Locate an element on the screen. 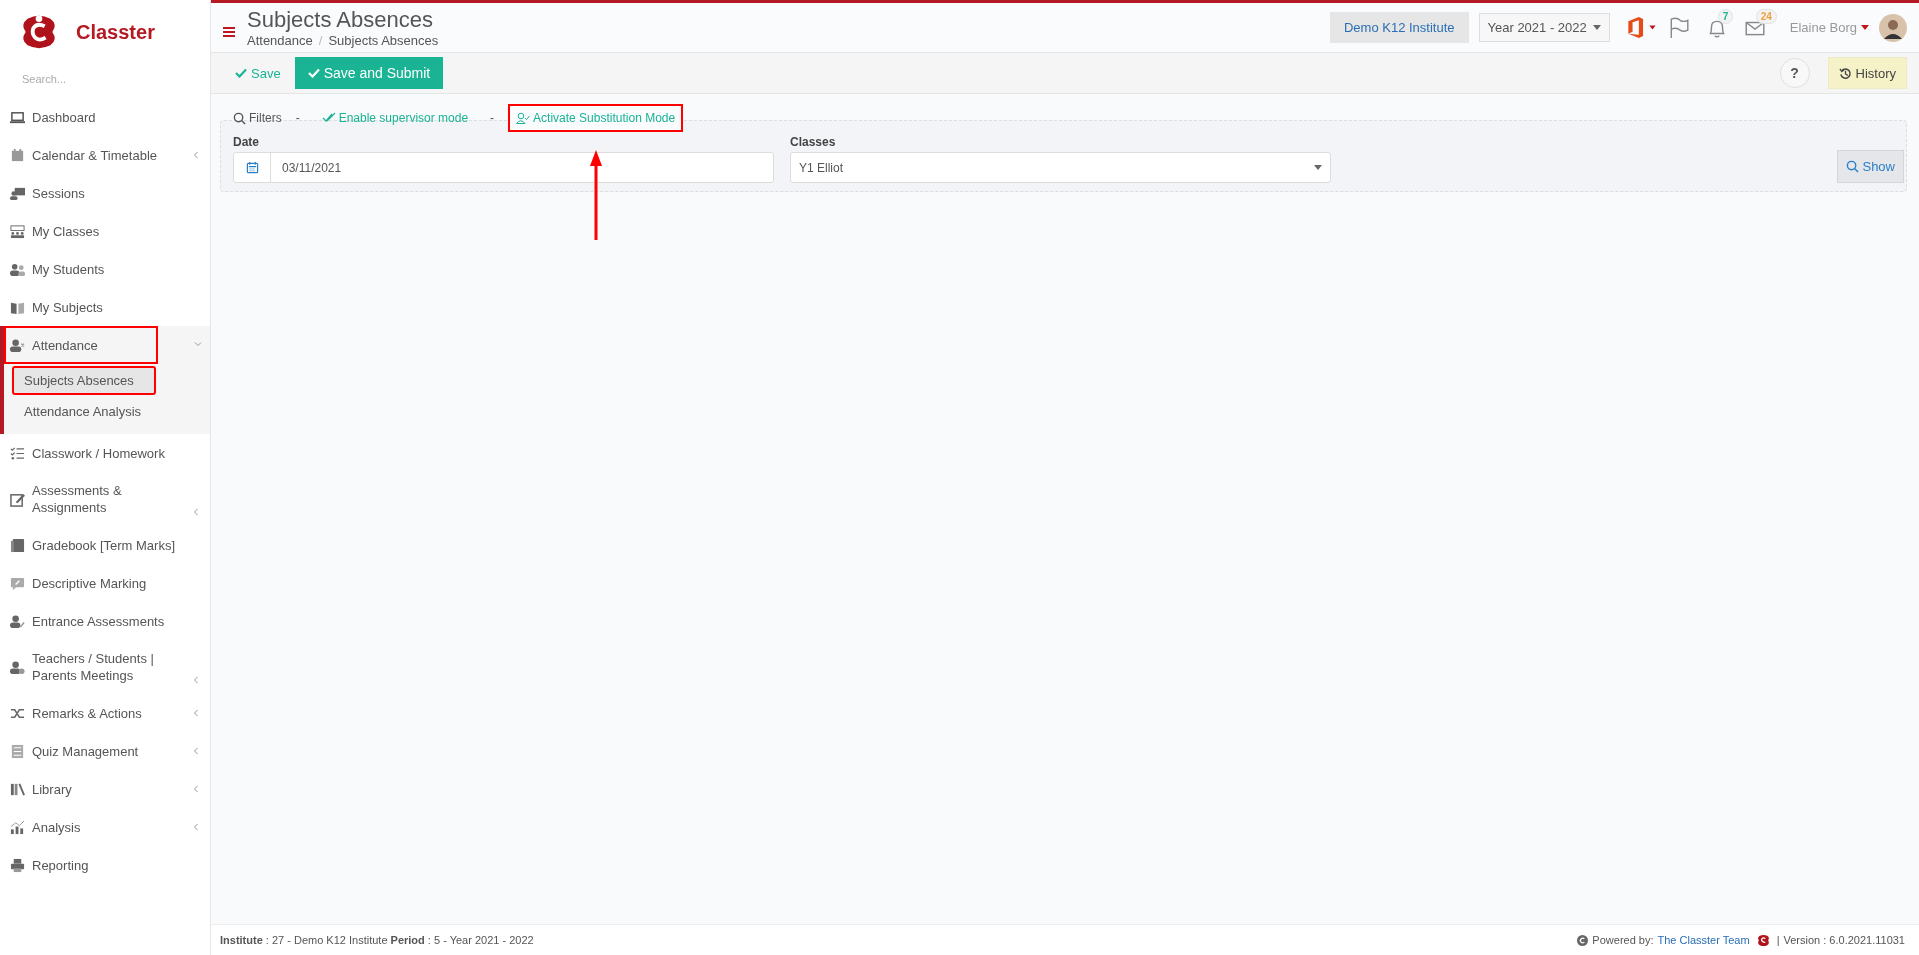  sidebar-item: Sessions is located at coordinates (104, 193).